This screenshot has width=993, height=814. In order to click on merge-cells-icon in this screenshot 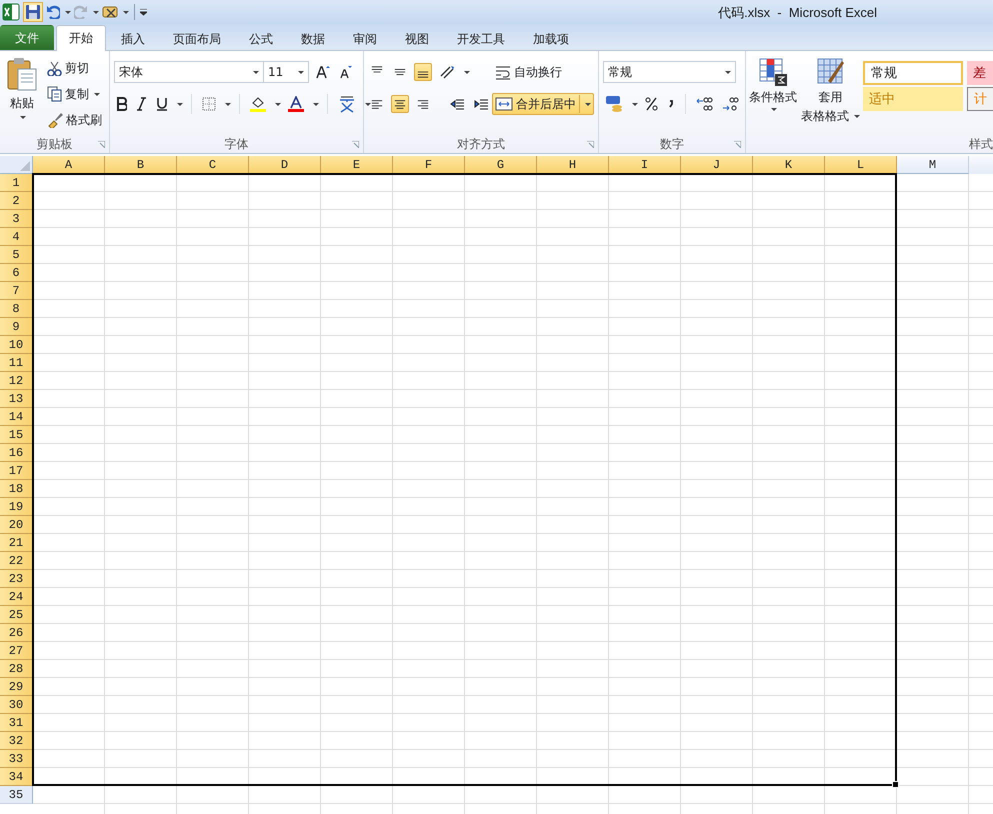, I will do `click(504, 104)`.